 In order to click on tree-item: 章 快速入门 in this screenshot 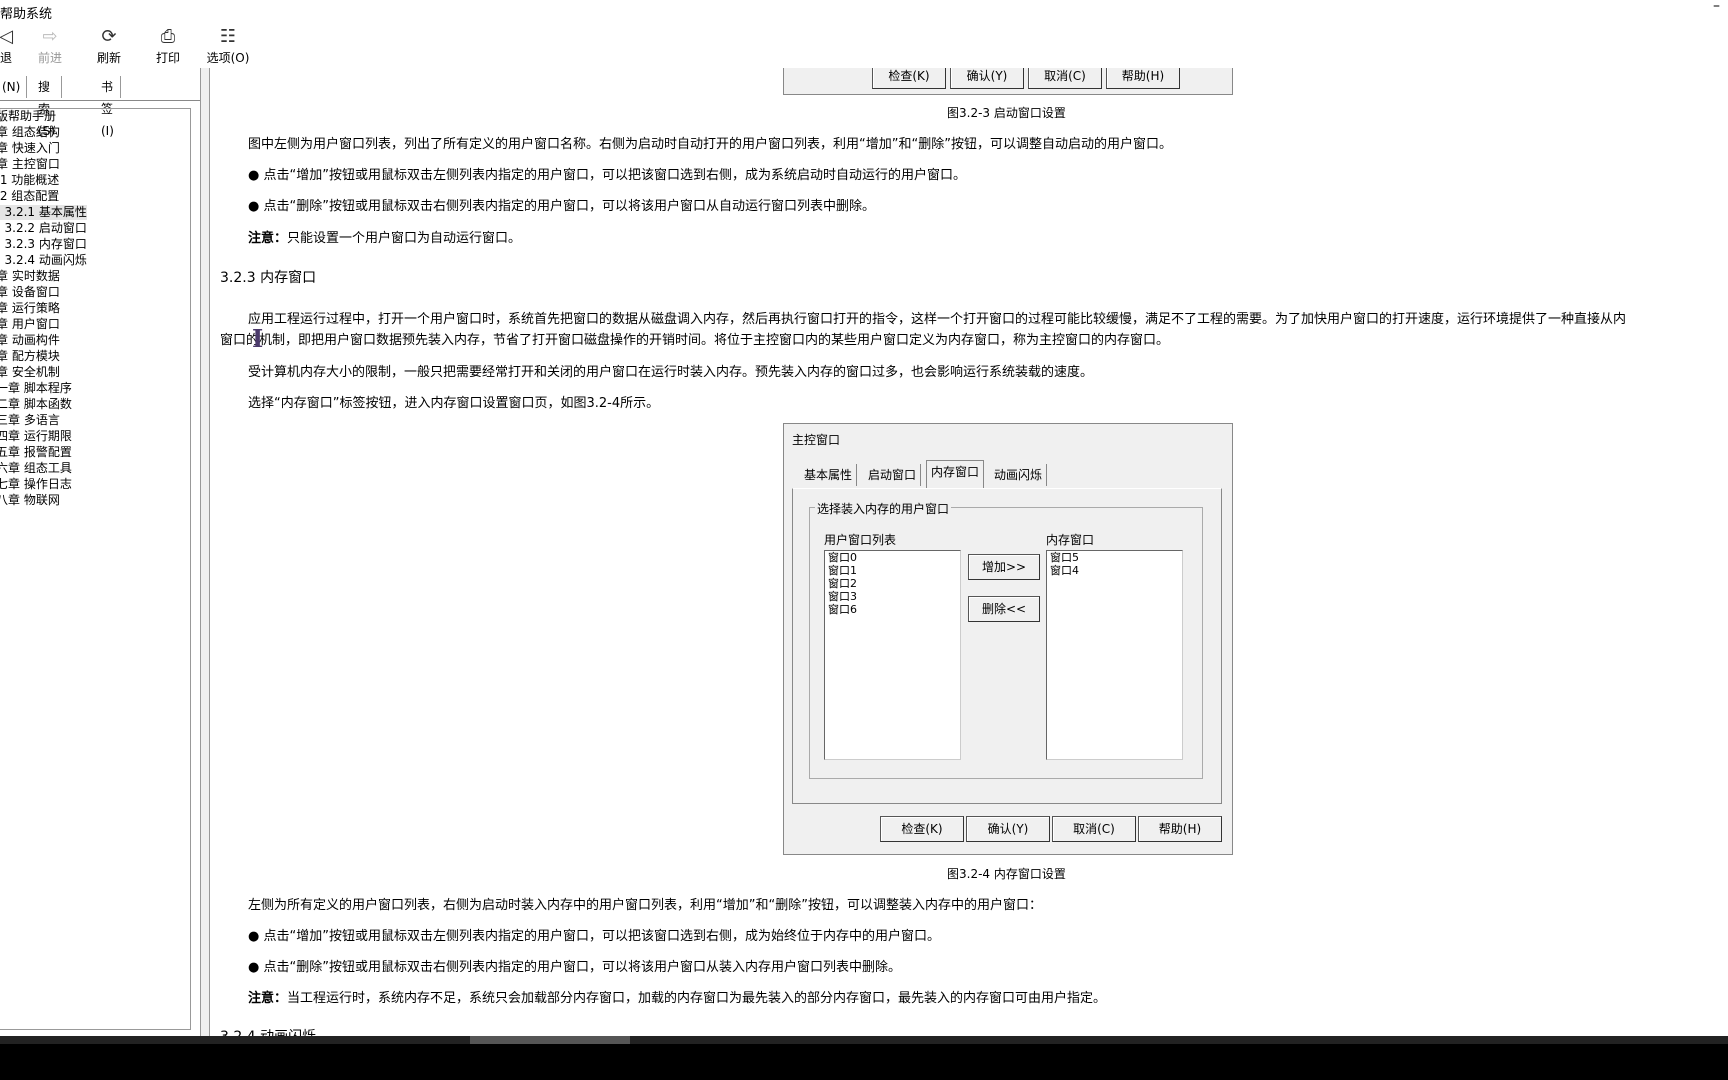, I will do `click(30, 148)`.